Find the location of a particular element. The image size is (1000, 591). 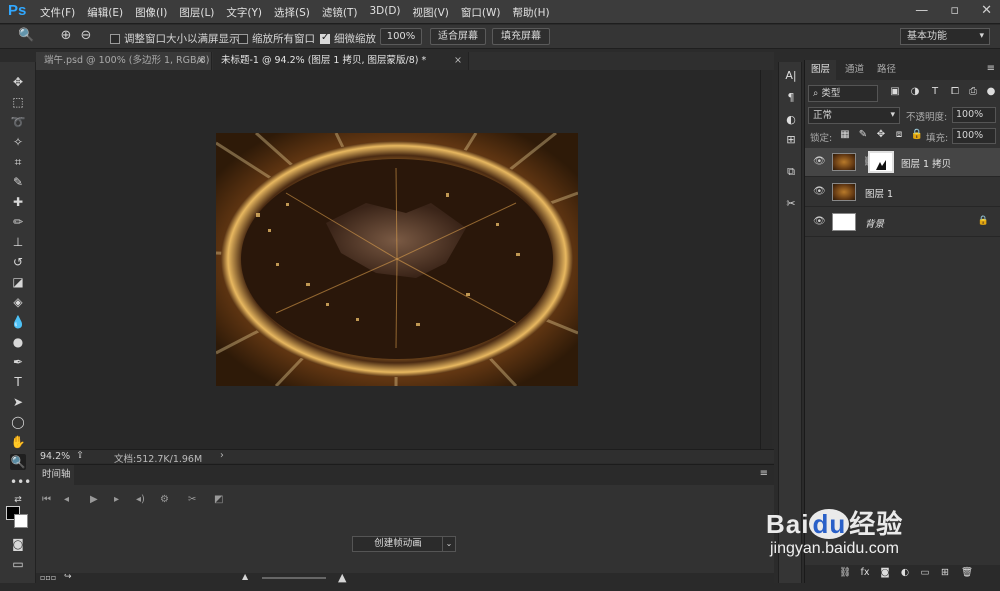

menu-layer: 图层(L) is located at coordinates (196, 12).